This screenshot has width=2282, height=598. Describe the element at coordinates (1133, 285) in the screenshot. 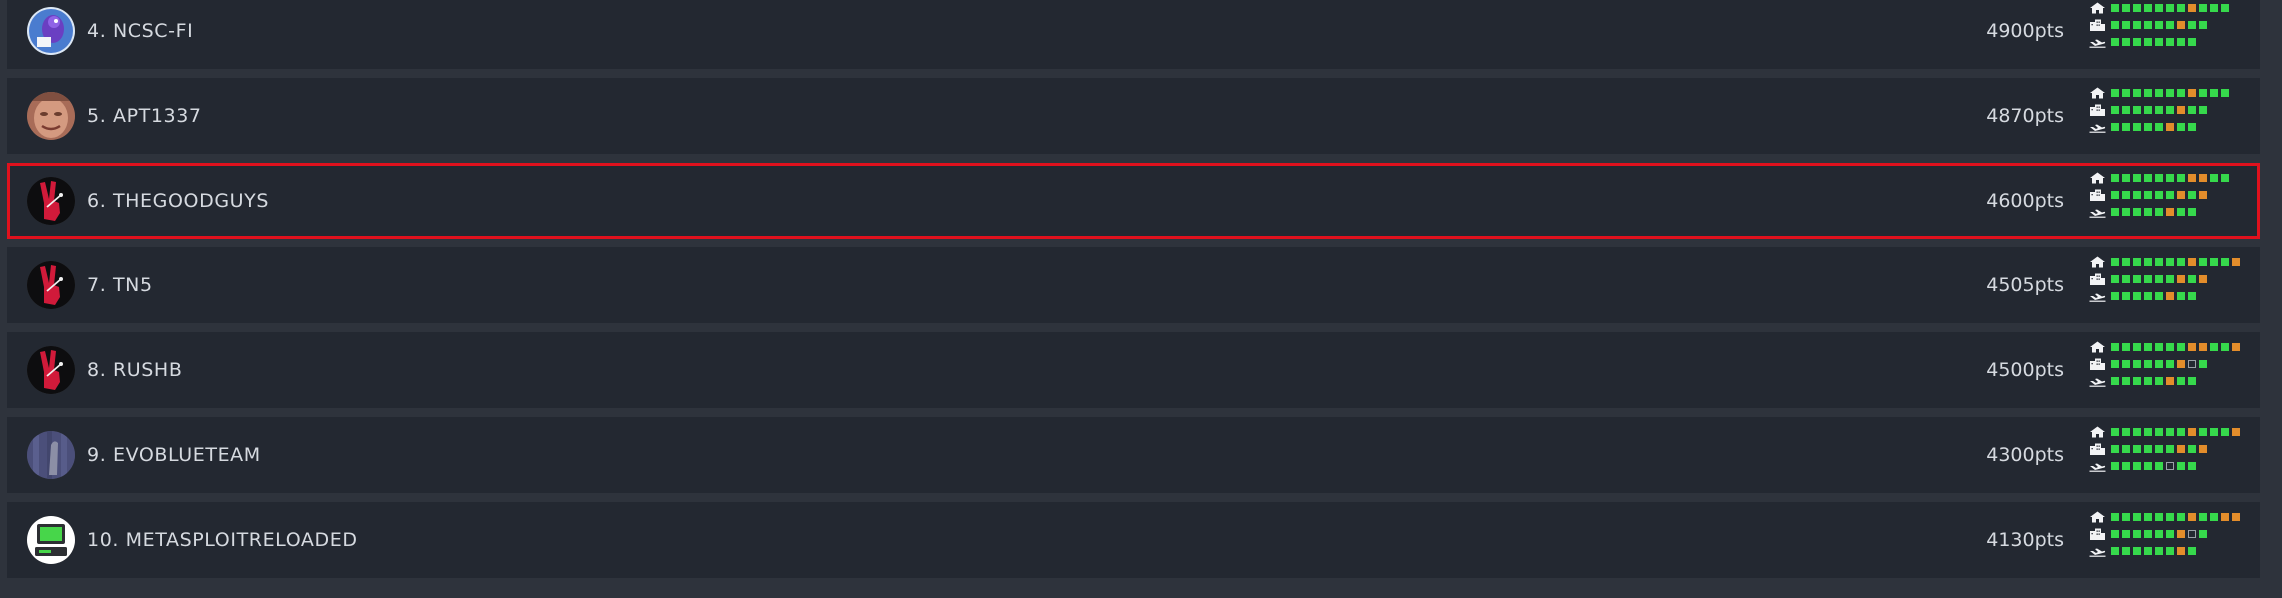

I see `scoreboard-row: 7. TN5 4505pts` at that location.